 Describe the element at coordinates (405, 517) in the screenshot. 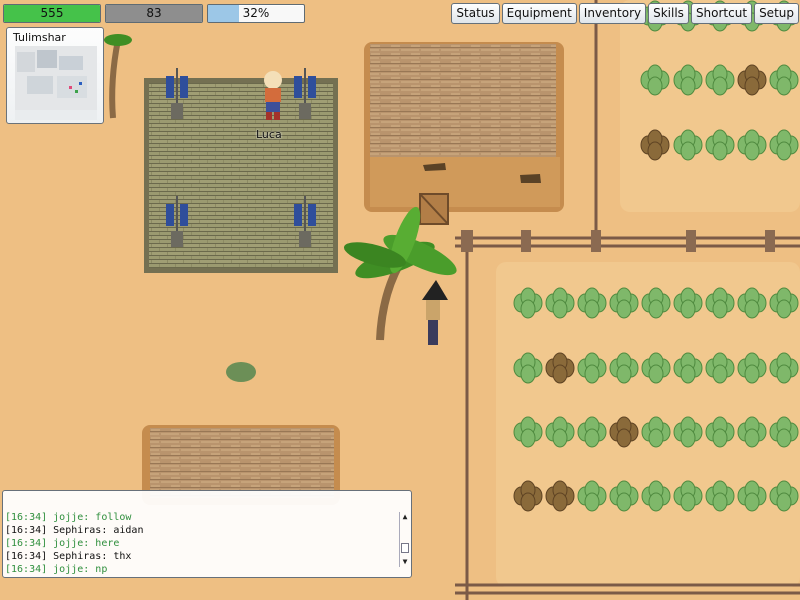

I see `scroll-up-icon: ▲` at that location.